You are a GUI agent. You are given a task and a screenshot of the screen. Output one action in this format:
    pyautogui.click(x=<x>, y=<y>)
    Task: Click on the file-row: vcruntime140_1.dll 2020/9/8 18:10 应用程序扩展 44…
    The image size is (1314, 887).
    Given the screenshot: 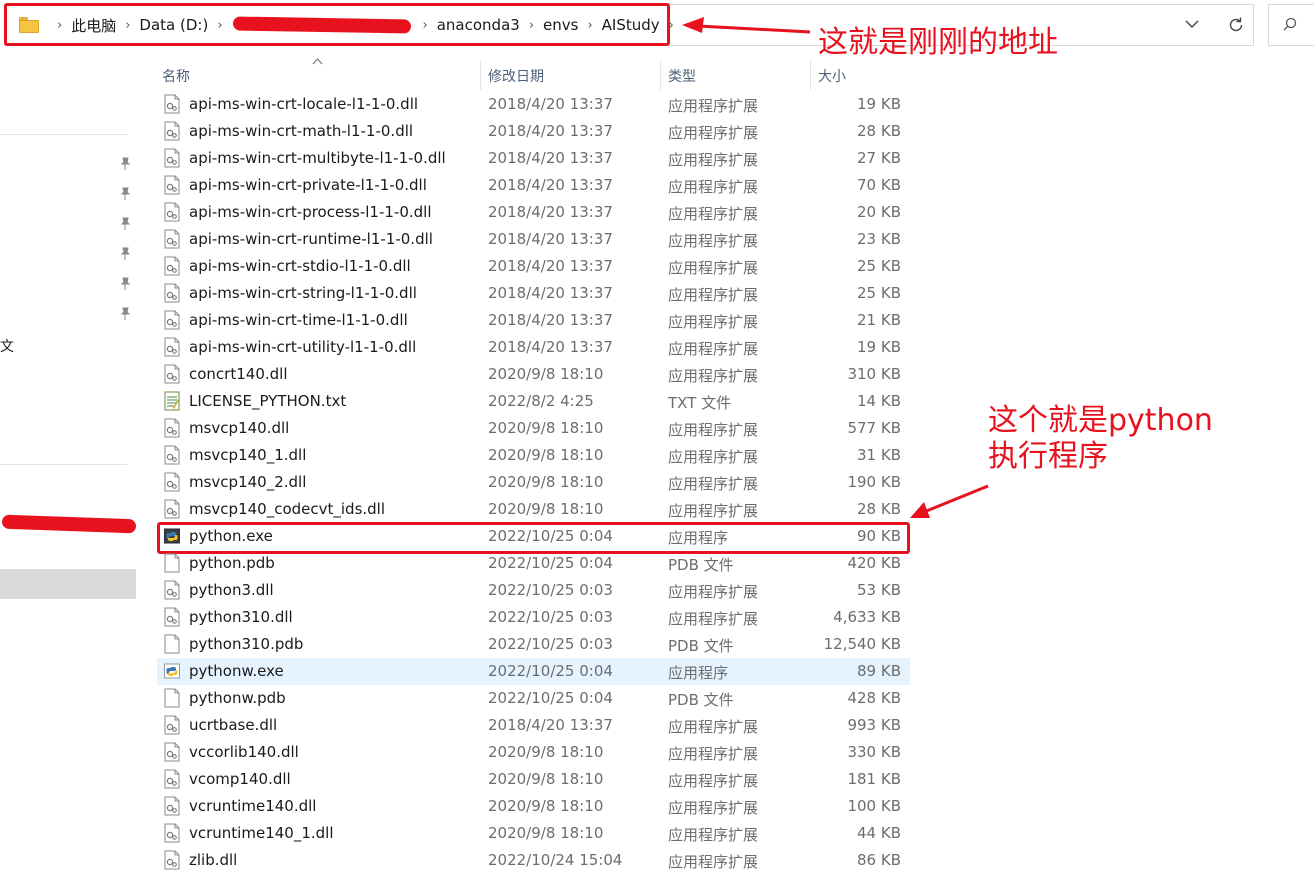 What is the action you would take?
    pyautogui.click(x=533, y=833)
    